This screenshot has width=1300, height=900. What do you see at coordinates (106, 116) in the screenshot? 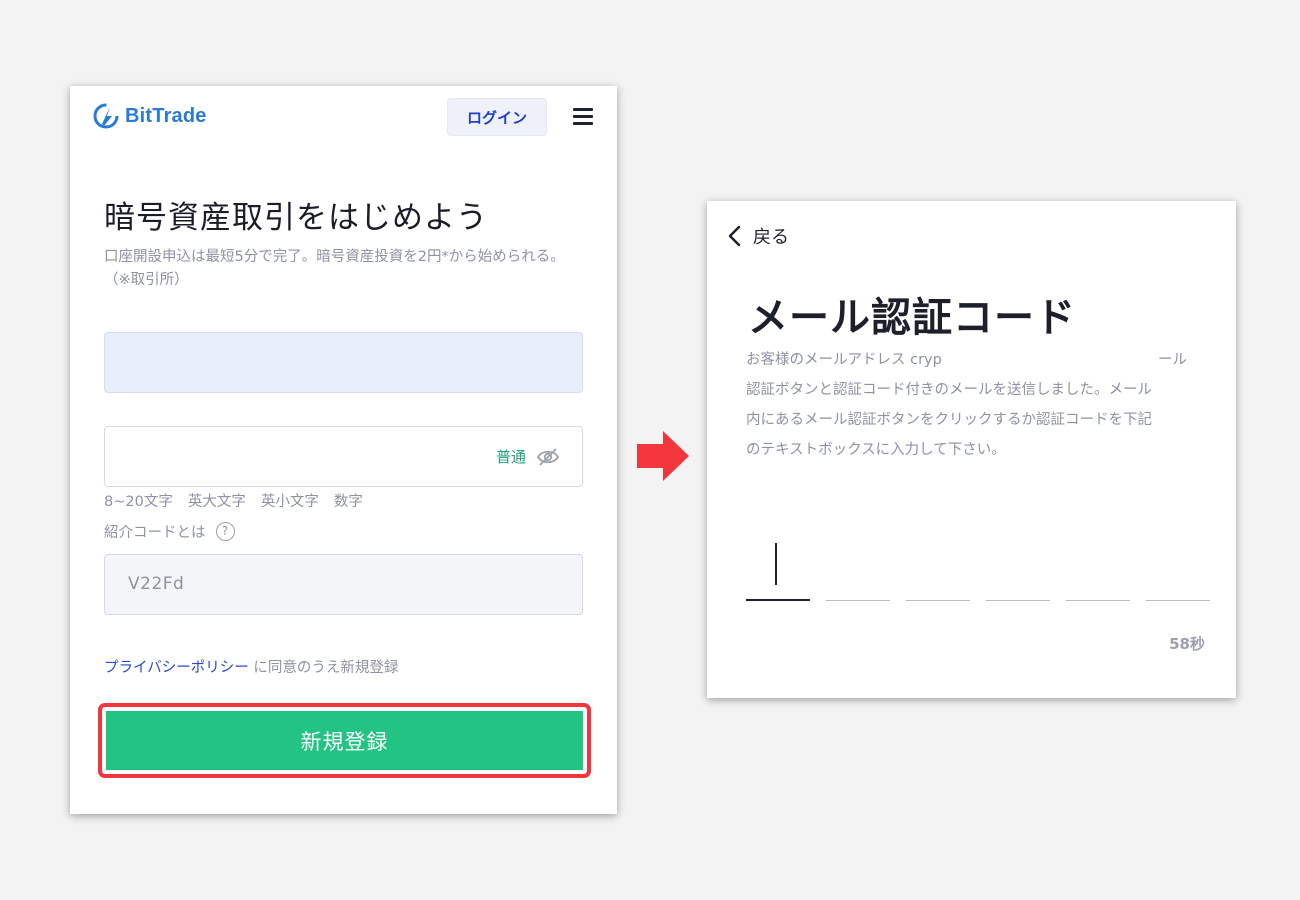
I see `bittrade-logo-icon` at bounding box center [106, 116].